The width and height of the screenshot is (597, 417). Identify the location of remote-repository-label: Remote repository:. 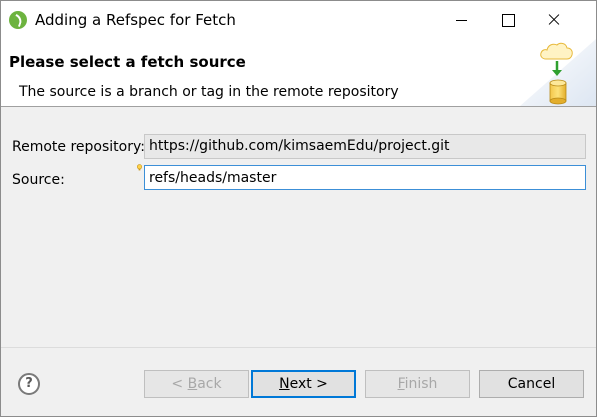
(78, 147).